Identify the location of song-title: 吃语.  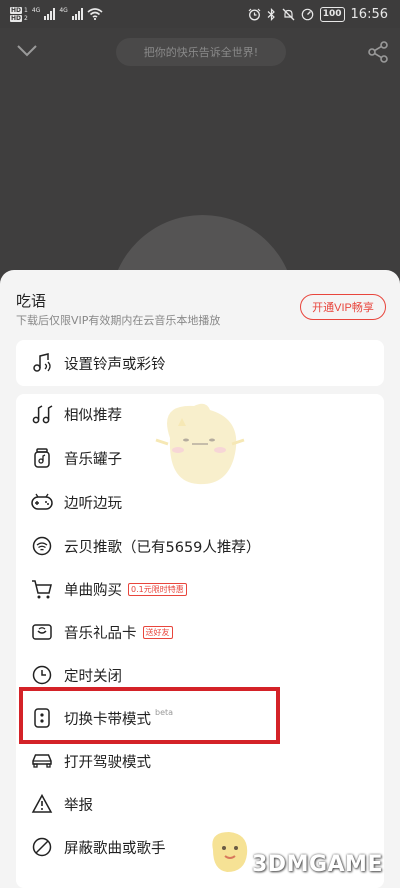
(31, 301).